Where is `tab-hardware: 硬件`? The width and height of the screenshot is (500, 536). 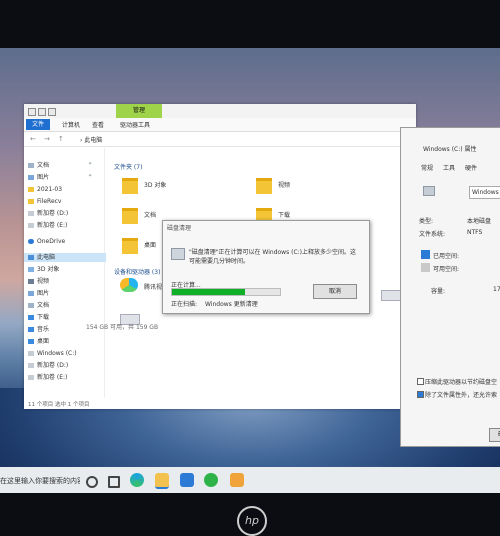 tab-hardware: 硬件 is located at coordinates (471, 167).